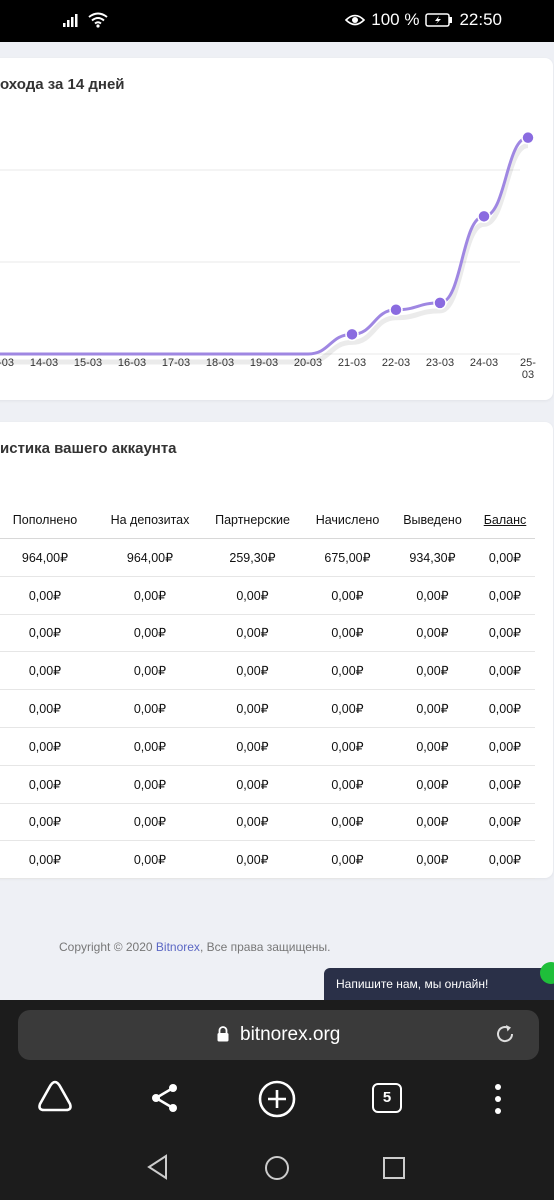  Describe the element at coordinates (44, 363) in the screenshot. I see `x-tick-label: 14-03` at that location.